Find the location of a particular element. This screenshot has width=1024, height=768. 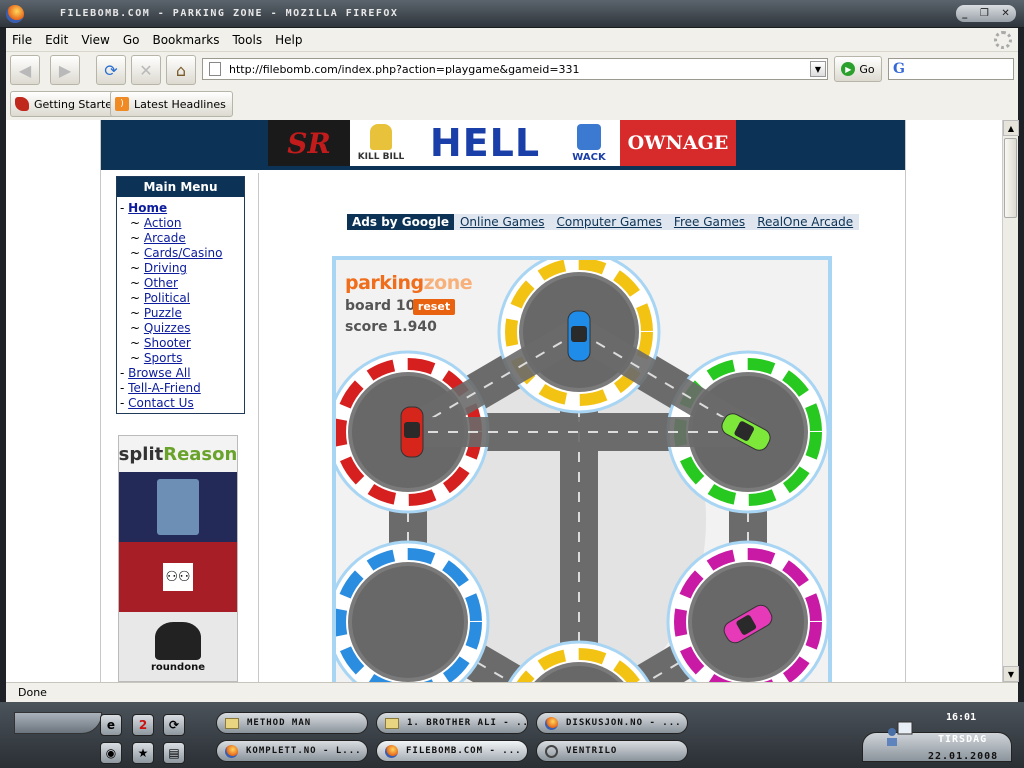

scroll-up-icon: ▲ is located at coordinates (1011, 128).